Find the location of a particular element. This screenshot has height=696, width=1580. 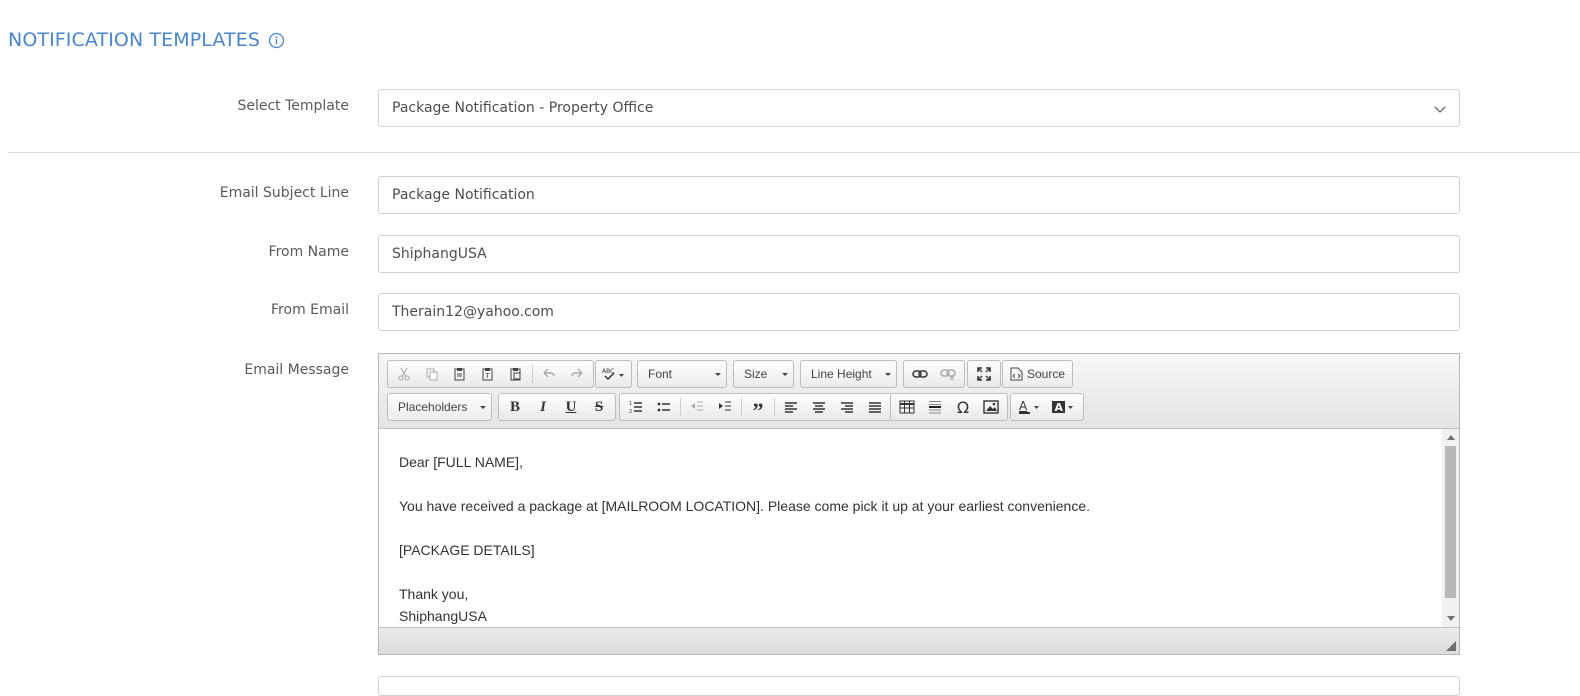

source-button: Source is located at coordinates (1037, 374).